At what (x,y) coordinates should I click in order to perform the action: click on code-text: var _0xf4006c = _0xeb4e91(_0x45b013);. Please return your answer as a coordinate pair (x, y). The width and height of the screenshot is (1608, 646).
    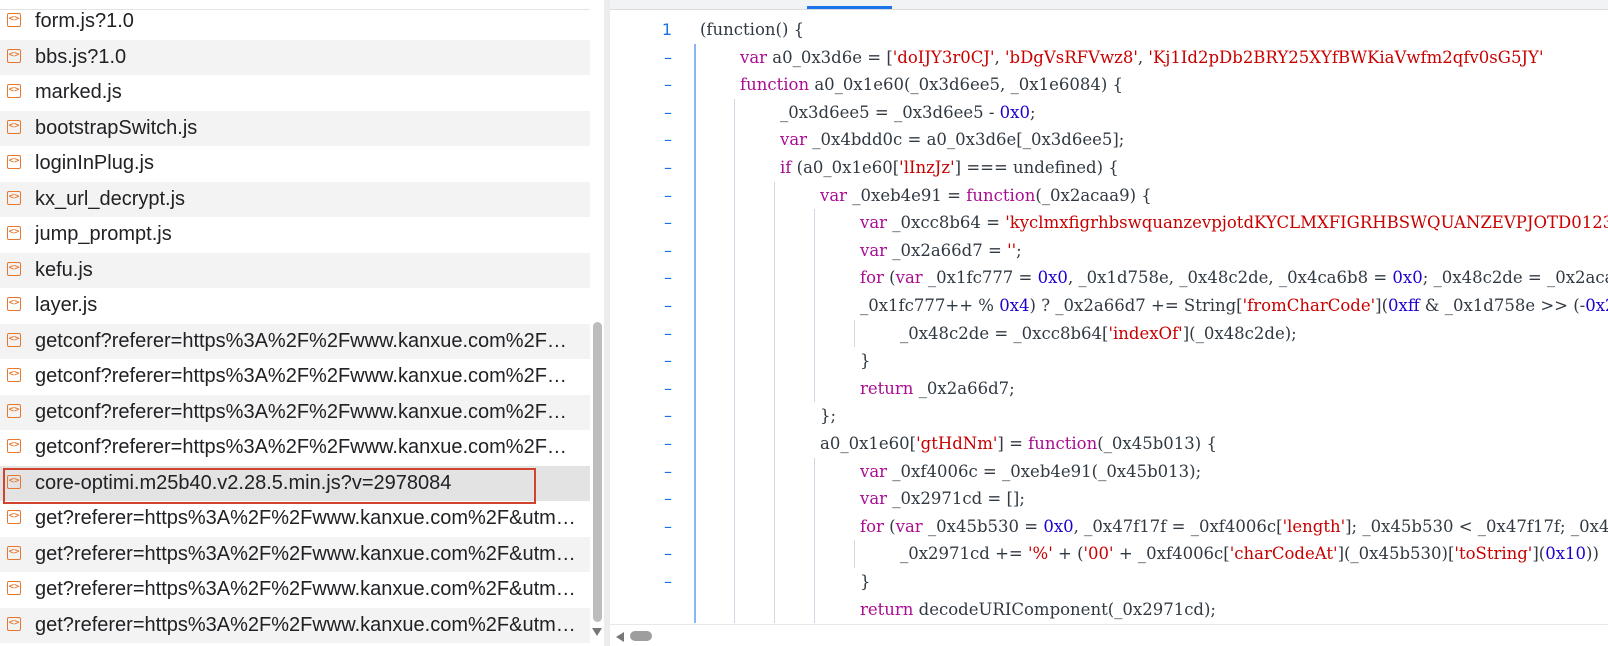
    Looking at the image, I should click on (1030, 472).